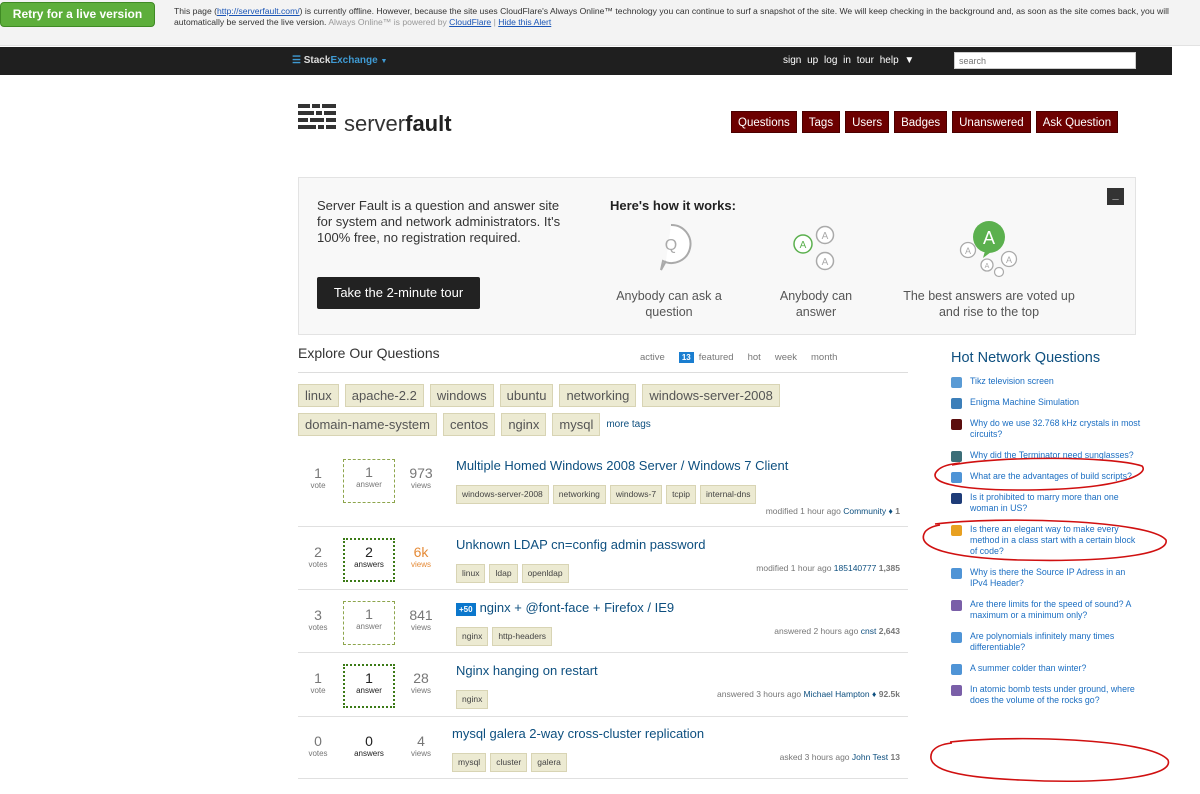 Image resolution: width=1200 pixels, height=794 pixels. What do you see at coordinates (367, 424) in the screenshot?
I see `tag: domain-name-system` at bounding box center [367, 424].